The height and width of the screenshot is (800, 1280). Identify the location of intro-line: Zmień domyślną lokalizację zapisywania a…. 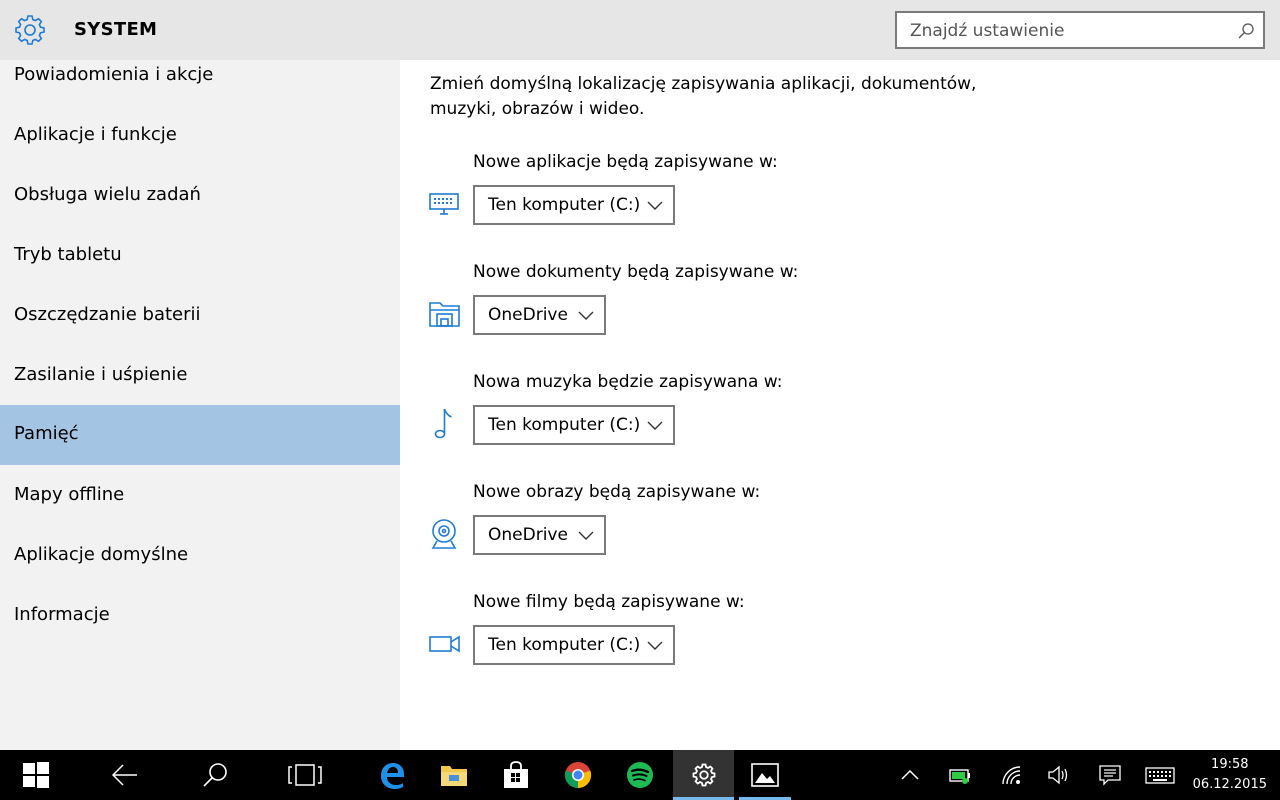
(703, 84).